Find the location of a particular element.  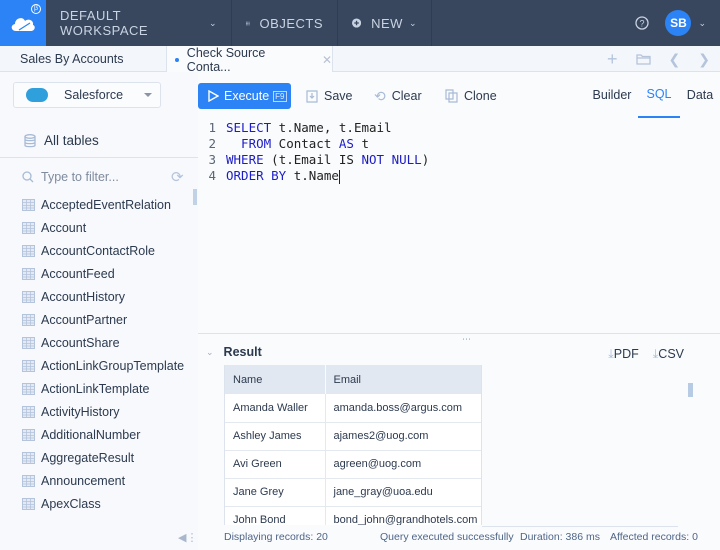

sql-text: t is located at coordinates (361, 143).